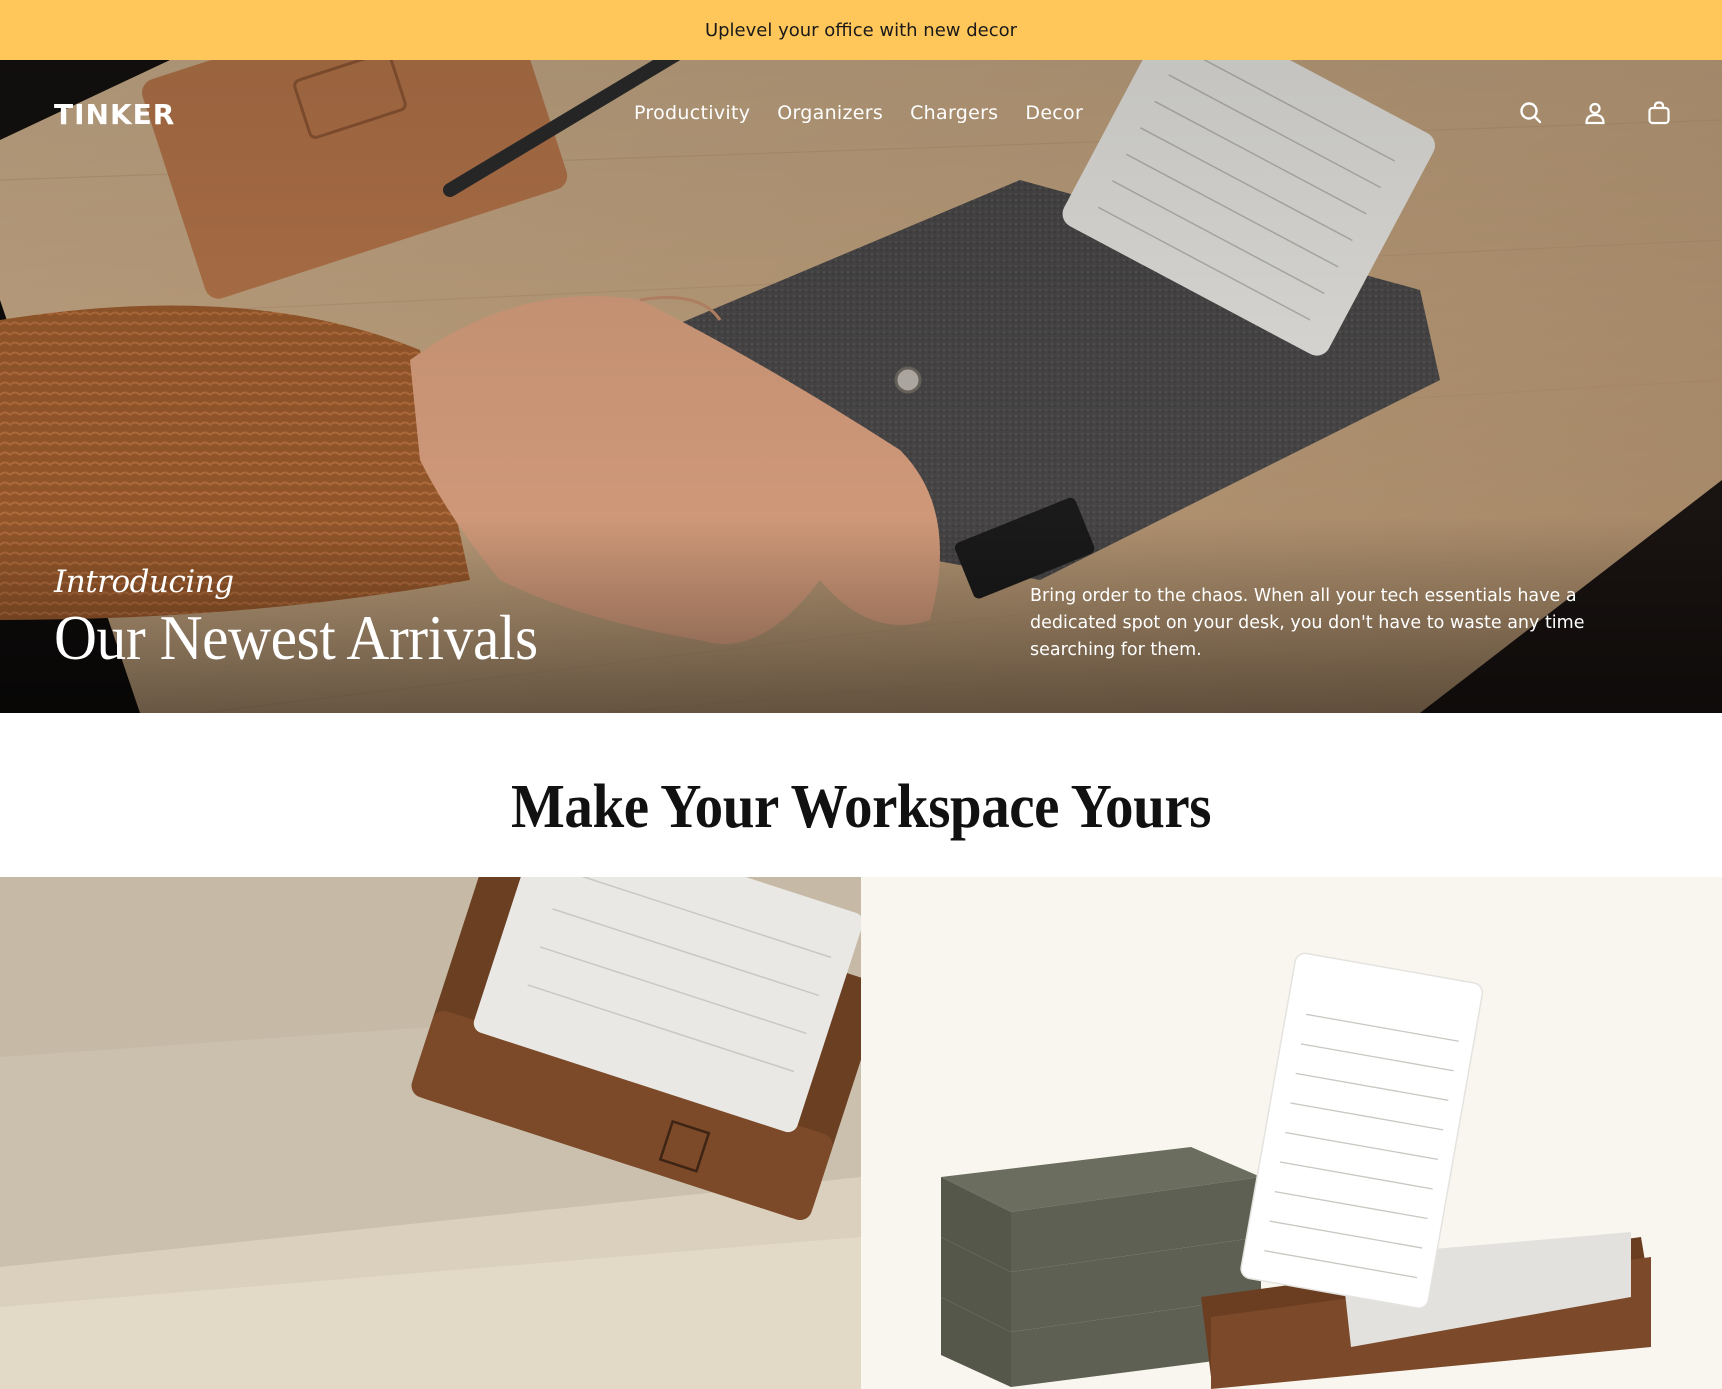 The height and width of the screenshot is (1389, 1722). Describe the element at coordinates (692, 113) in the screenshot. I see `nav-productivity: Productivity` at that location.